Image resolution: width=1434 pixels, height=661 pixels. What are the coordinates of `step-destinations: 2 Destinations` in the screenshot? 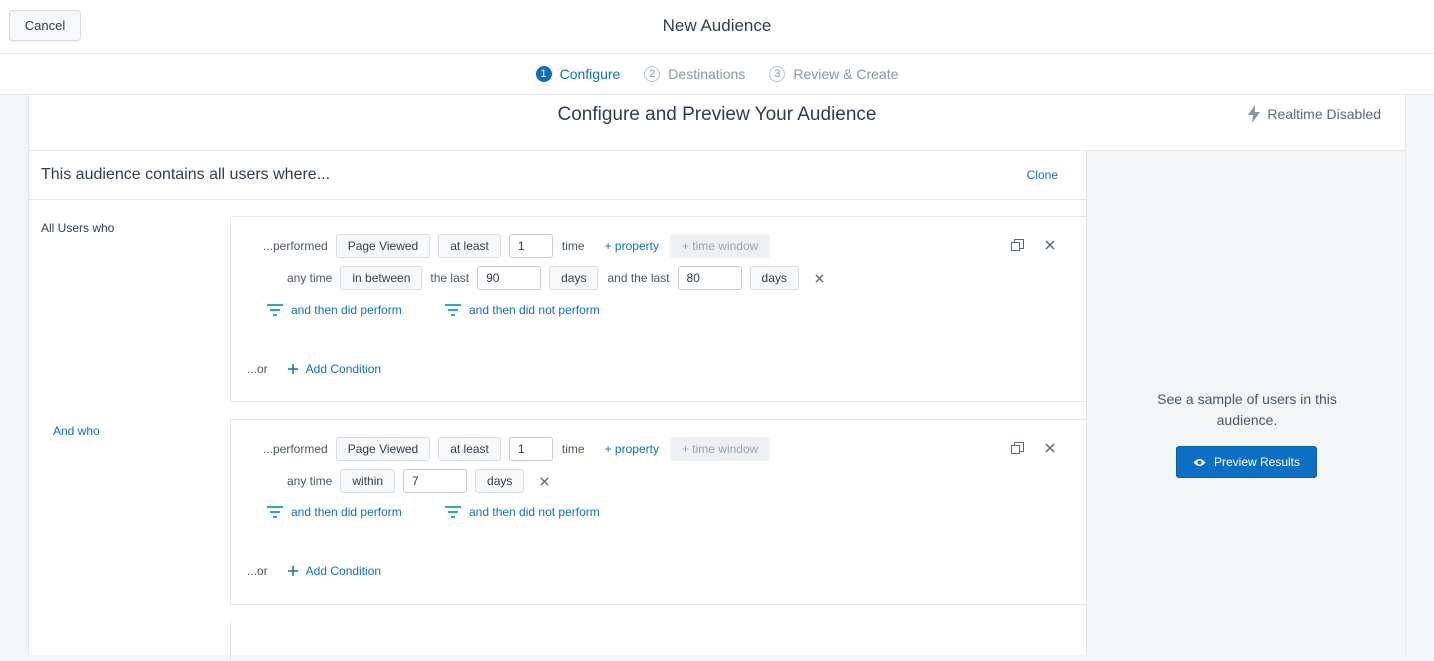 It's located at (694, 74).